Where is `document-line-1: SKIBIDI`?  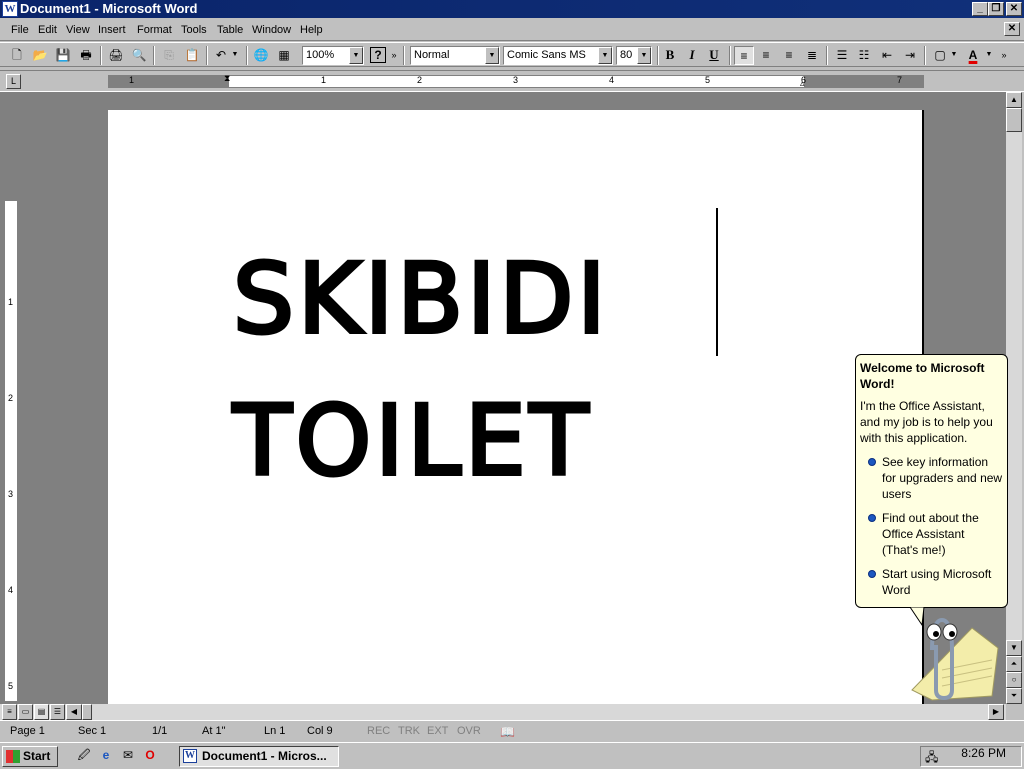
document-line-1: SKIBIDI is located at coordinates (420, 299).